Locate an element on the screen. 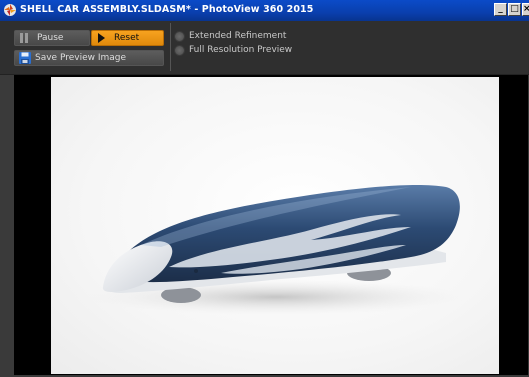  save-preview-label: Save Preview Image is located at coordinates (81, 58).